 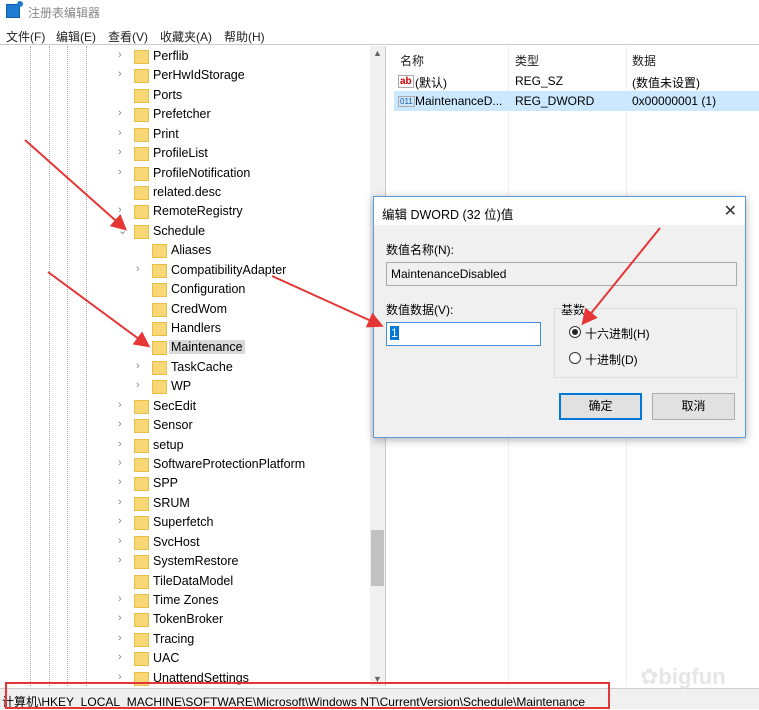 I want to click on tree-item: › PerHwIdStorage, so click(x=184, y=76).